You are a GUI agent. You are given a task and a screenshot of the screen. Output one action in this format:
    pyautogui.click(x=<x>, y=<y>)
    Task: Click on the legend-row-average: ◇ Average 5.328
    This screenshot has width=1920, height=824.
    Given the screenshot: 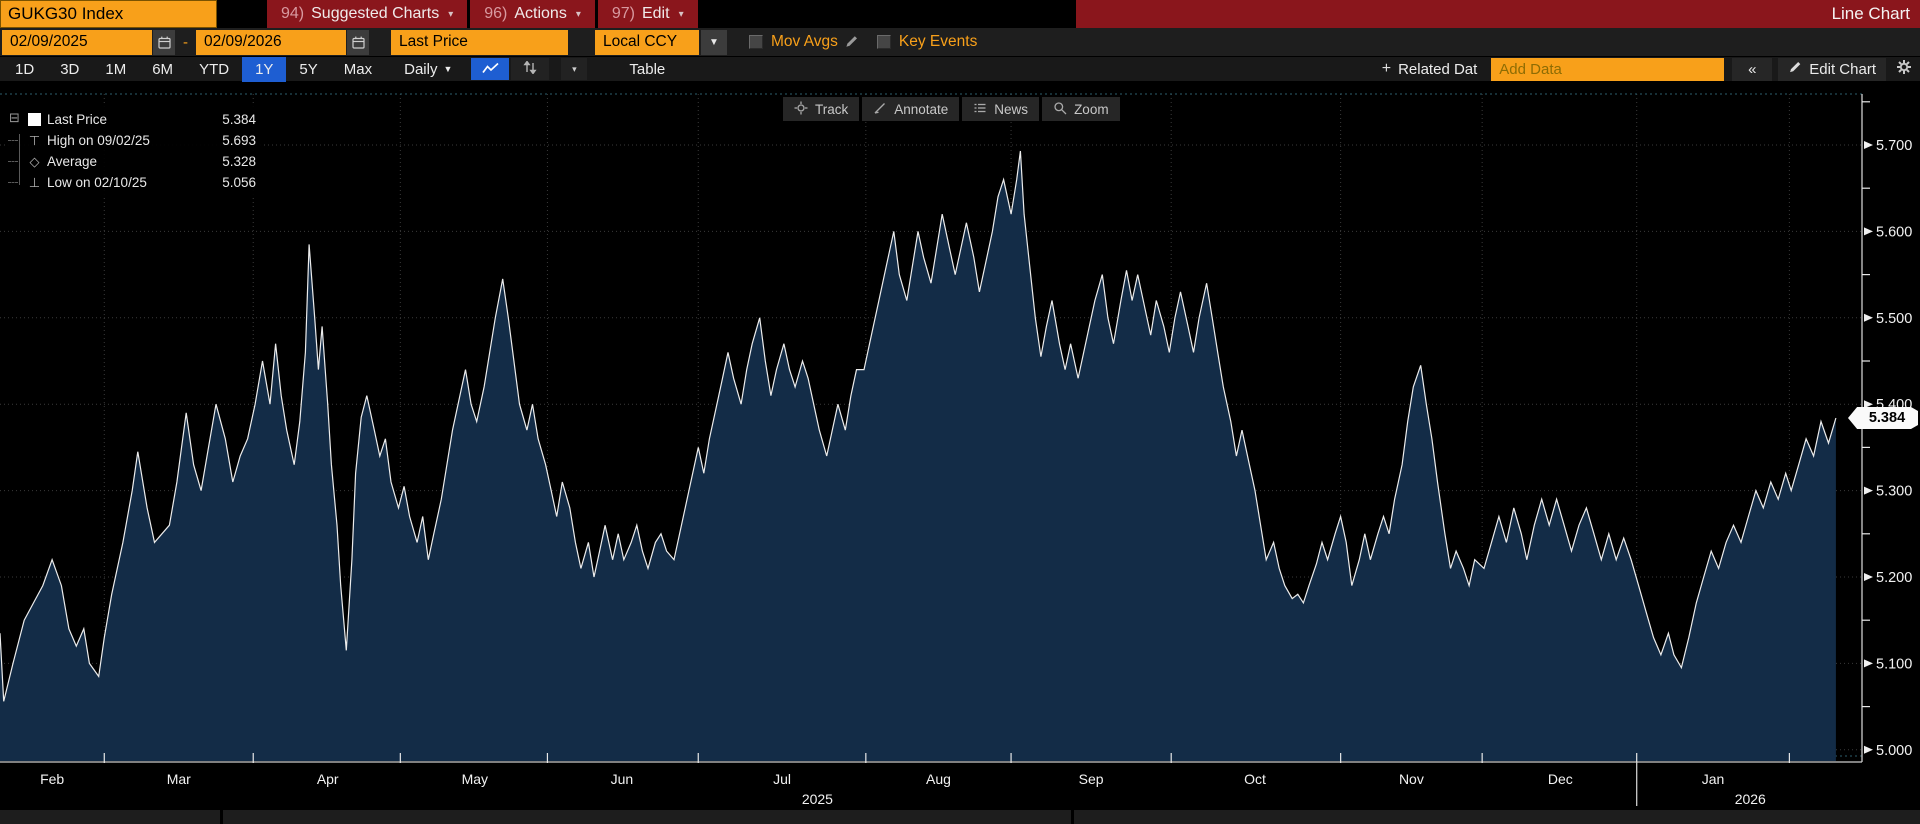 What is the action you would take?
    pyautogui.click(x=132, y=161)
    